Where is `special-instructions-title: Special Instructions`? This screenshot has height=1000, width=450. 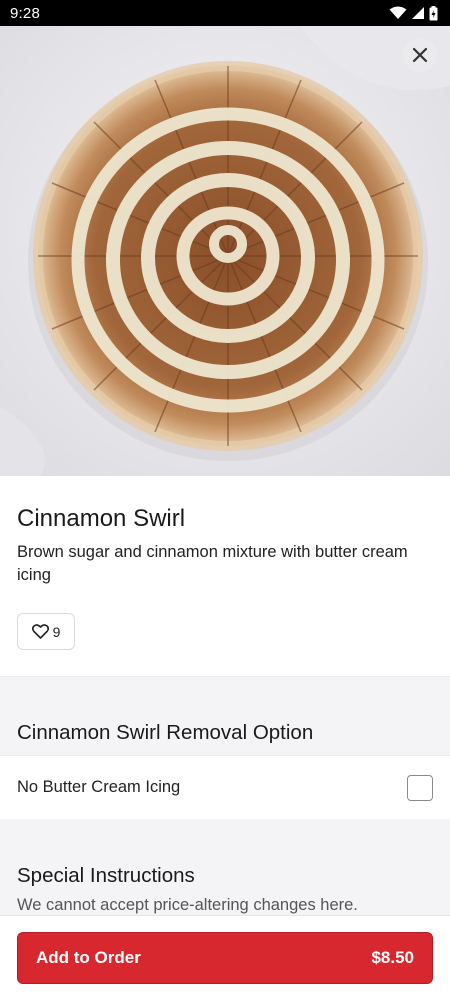 special-instructions-title: Special Instructions is located at coordinates (106, 875).